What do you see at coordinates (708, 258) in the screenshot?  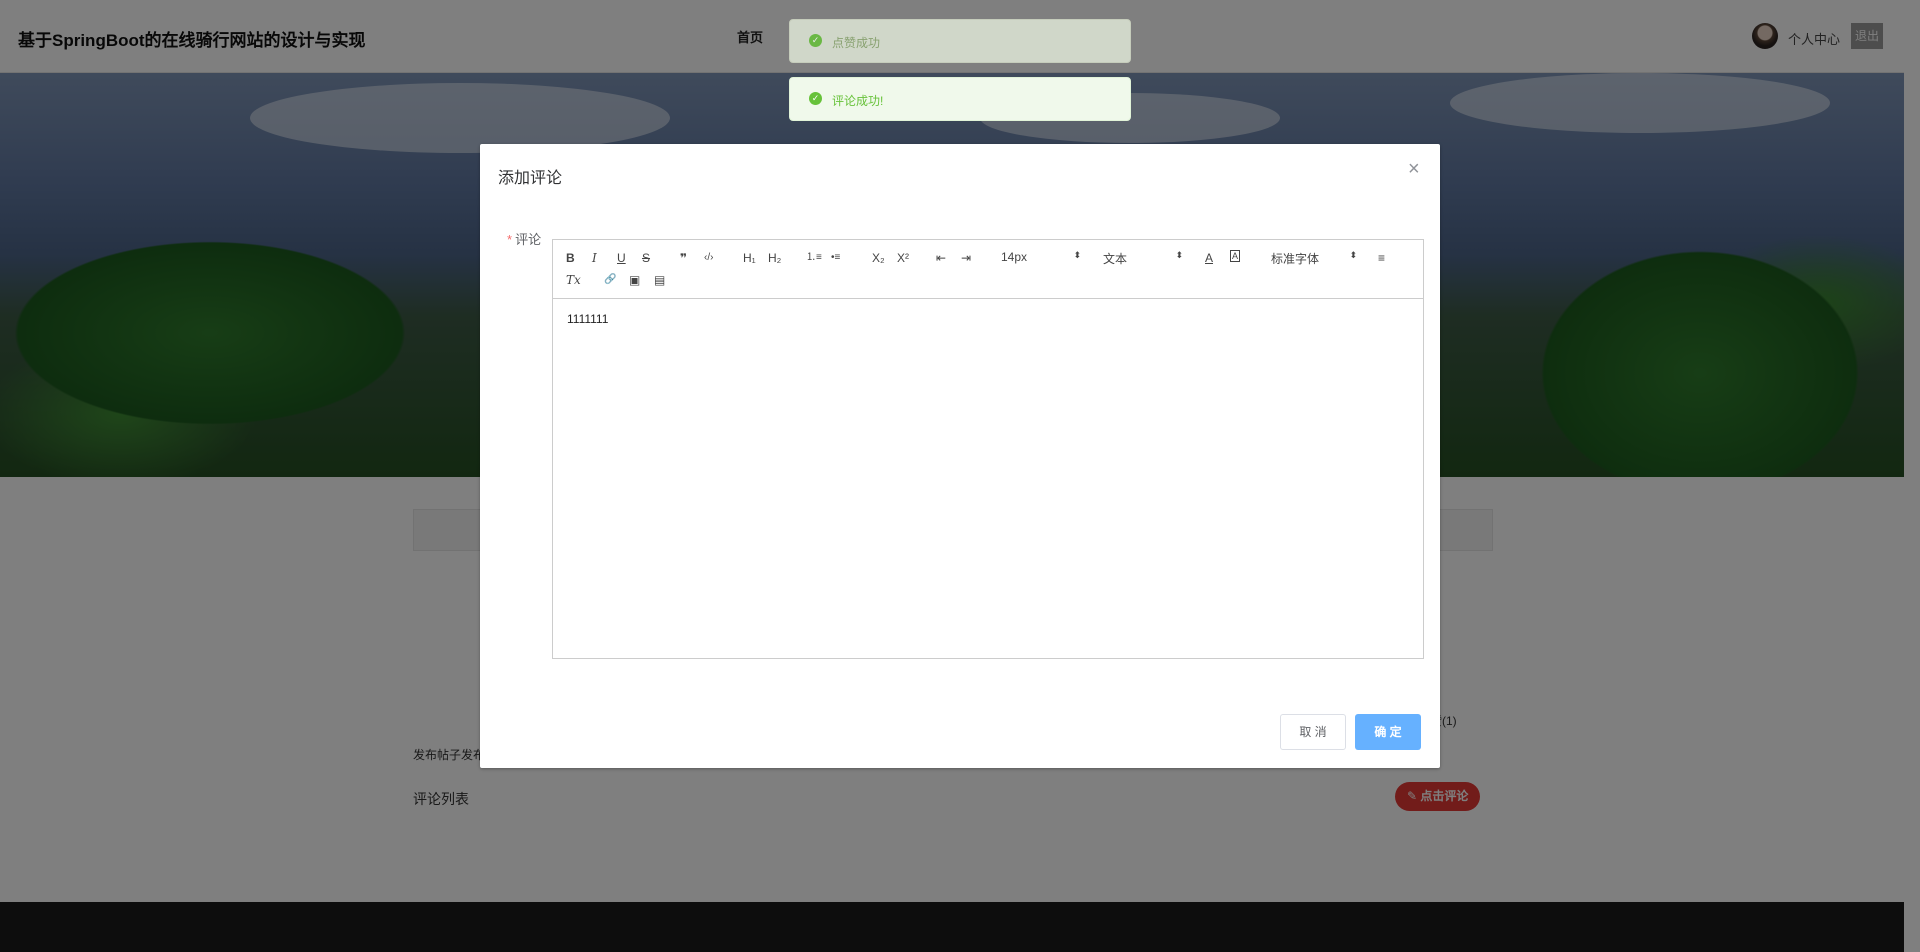 I see `code-block-button: ‹/›` at bounding box center [708, 258].